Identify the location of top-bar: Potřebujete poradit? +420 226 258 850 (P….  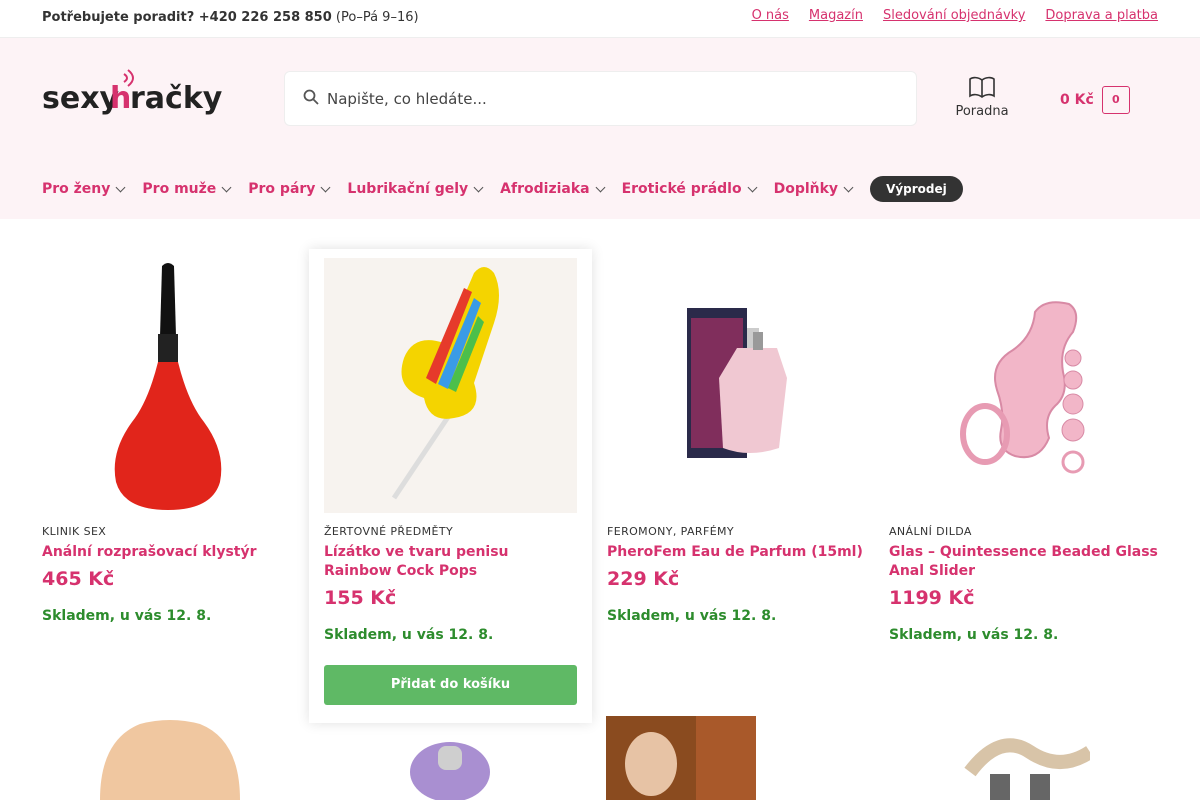
(600, 19).